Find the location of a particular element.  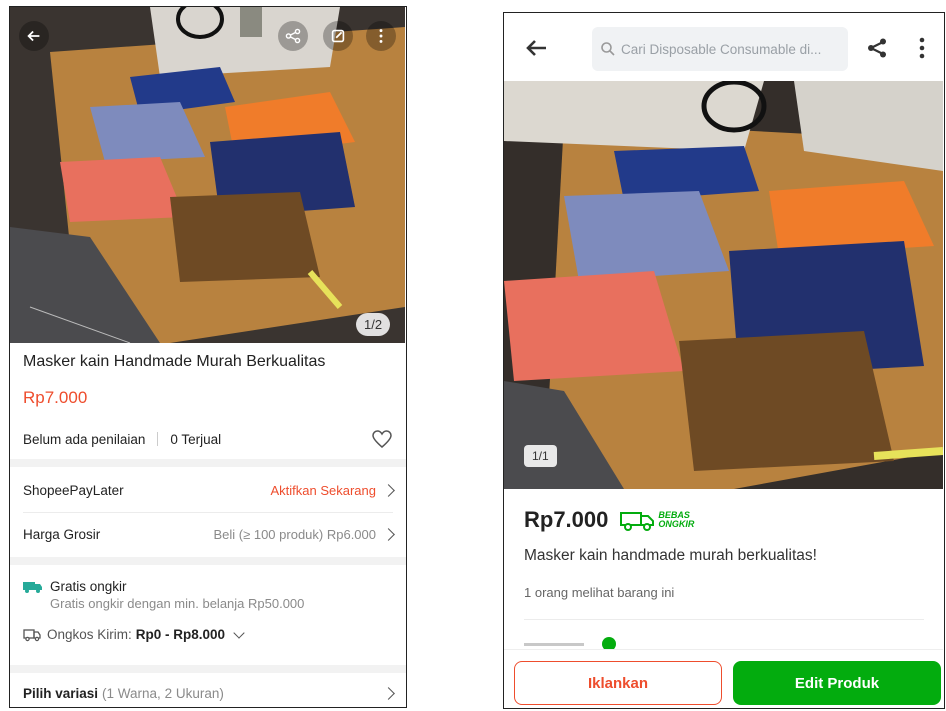

free-shipping-truck-icon is located at coordinates (637, 521).